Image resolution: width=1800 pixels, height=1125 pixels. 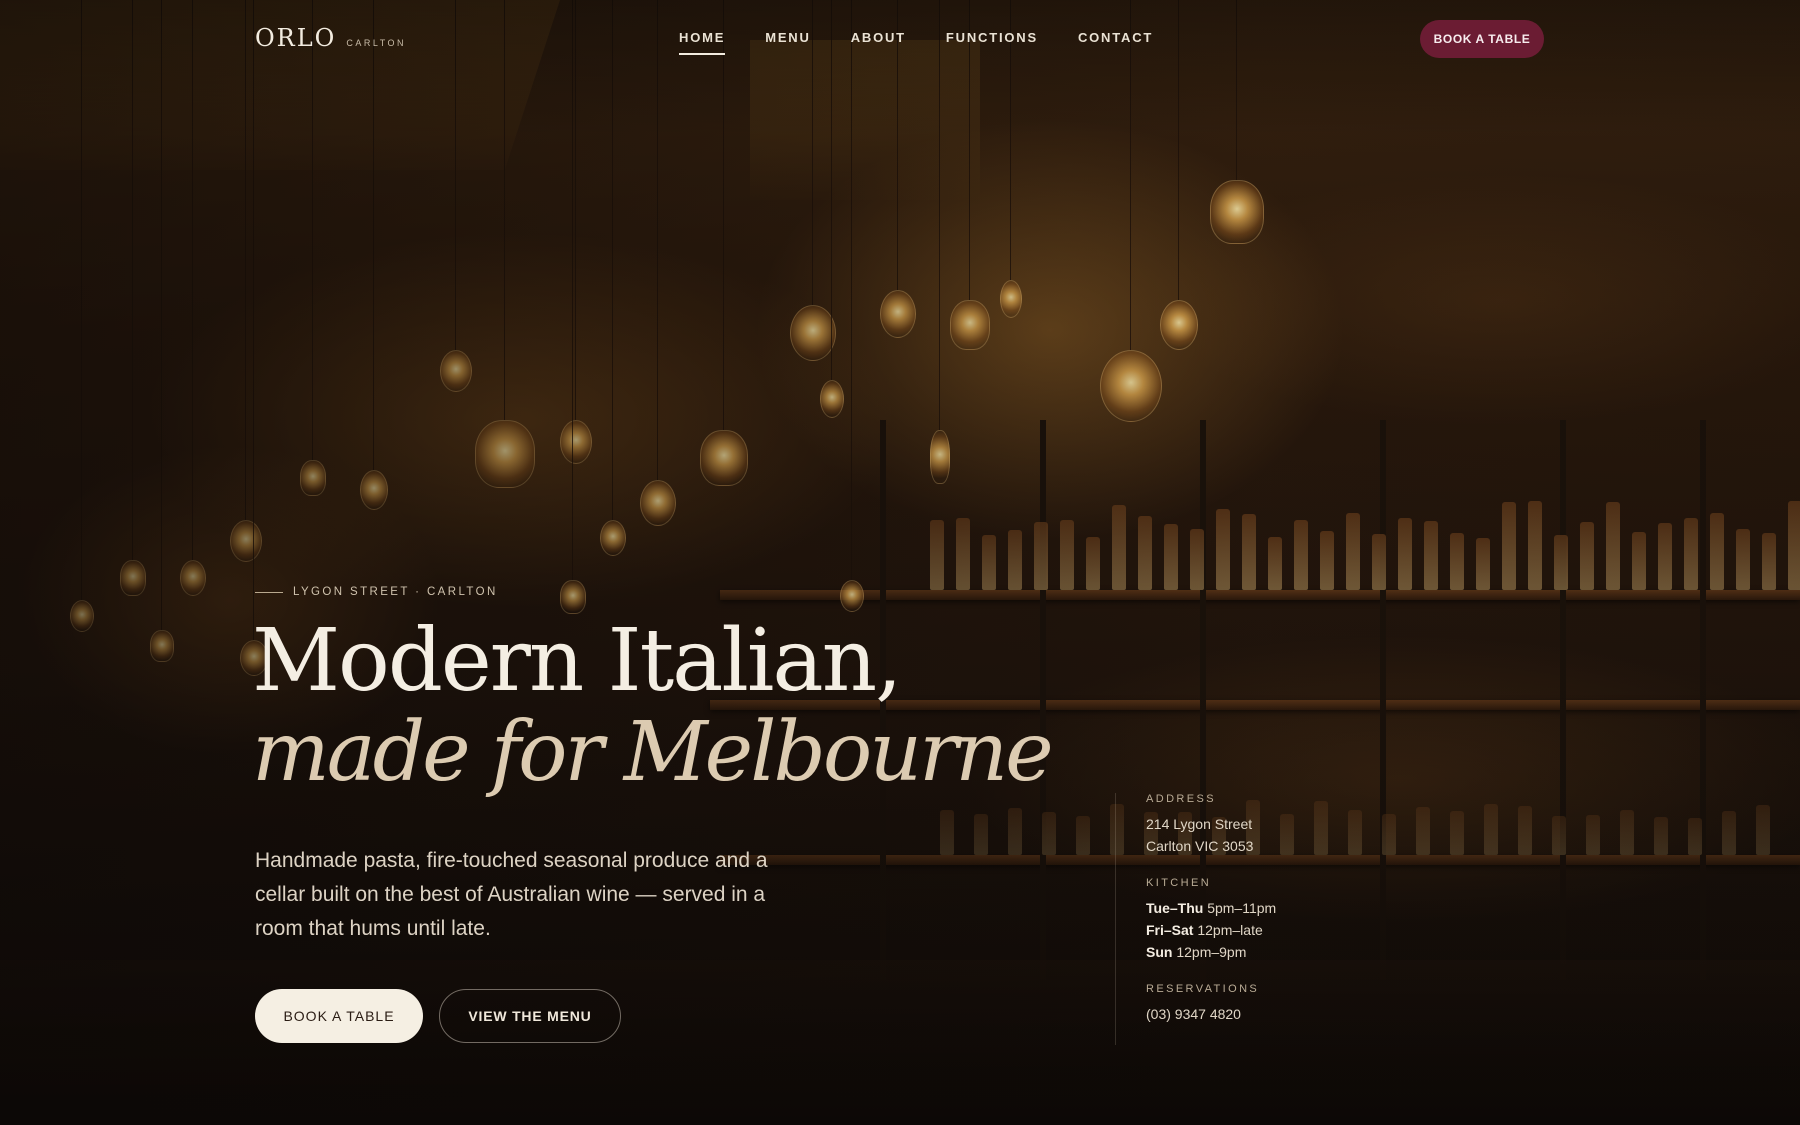 I want to click on hours-row: Tue–Thu 5pm–11pm, so click(x=1276, y=908).